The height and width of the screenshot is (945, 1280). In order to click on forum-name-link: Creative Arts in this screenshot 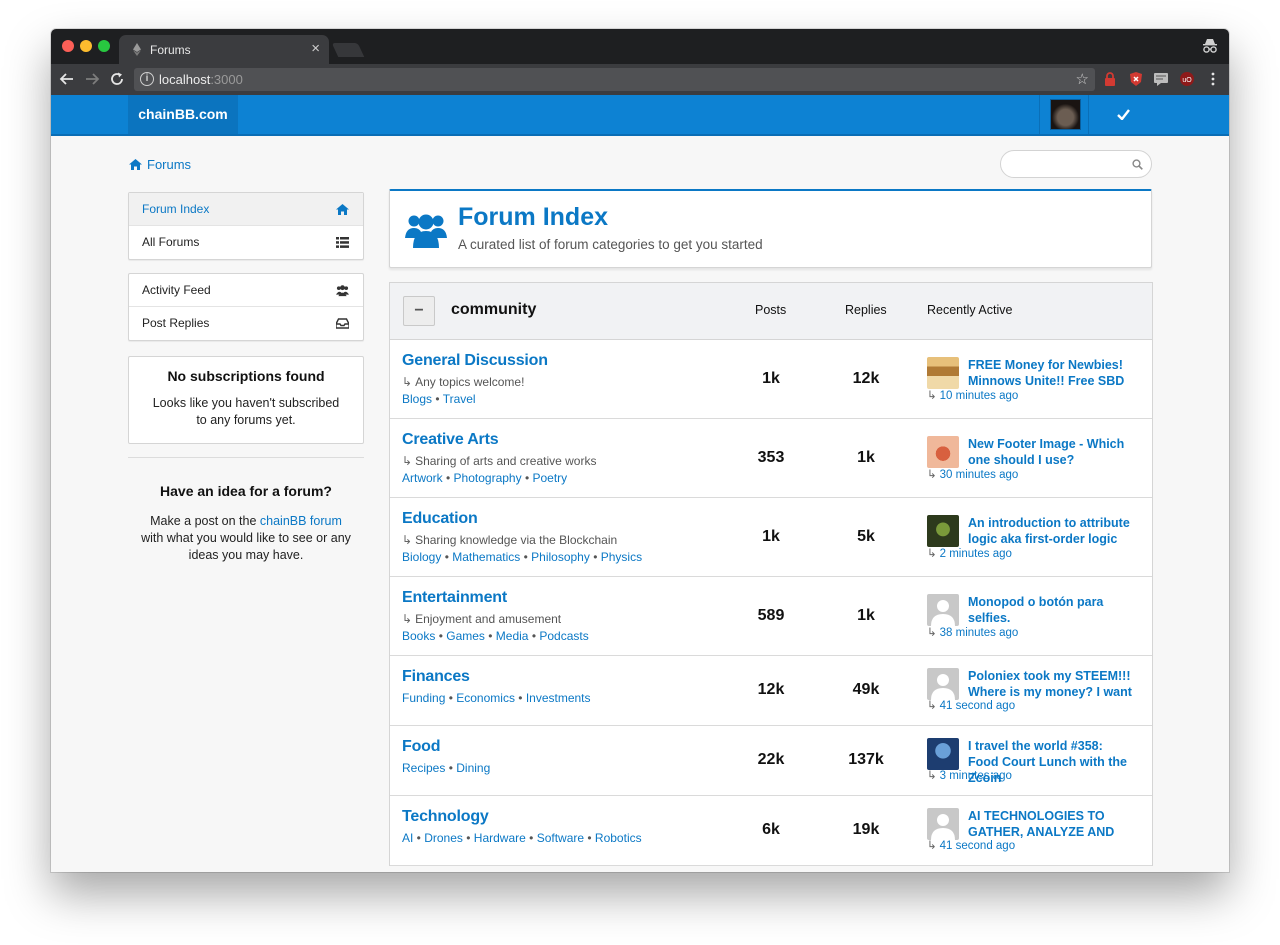, I will do `click(450, 440)`.